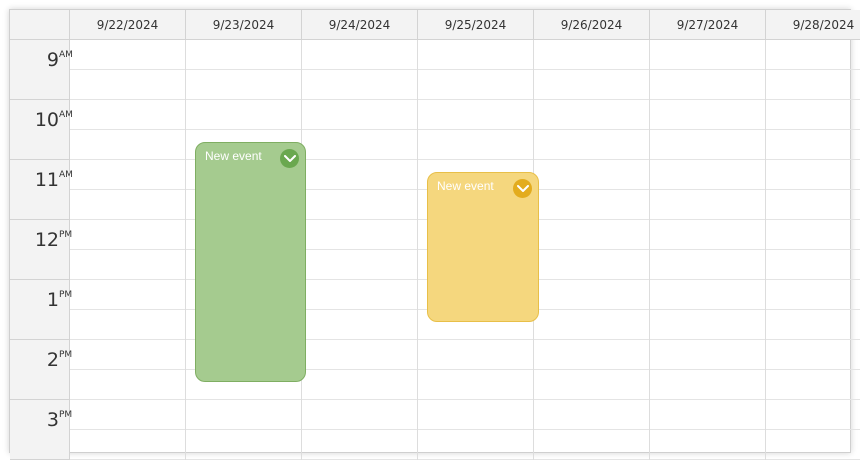  What do you see at coordinates (41, 70) in the screenshot?
I see `hour-header: 9 AM` at bounding box center [41, 70].